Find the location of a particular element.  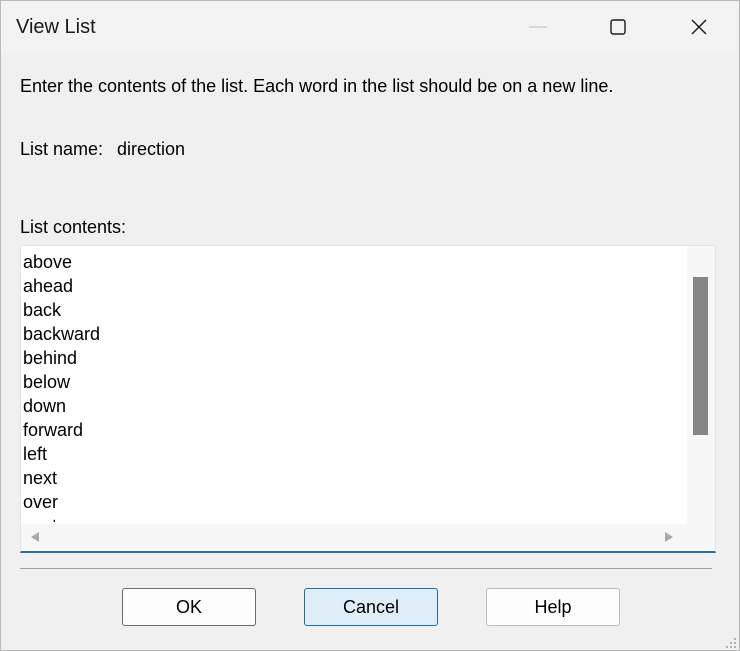

list-line: backward is located at coordinates (62, 334).